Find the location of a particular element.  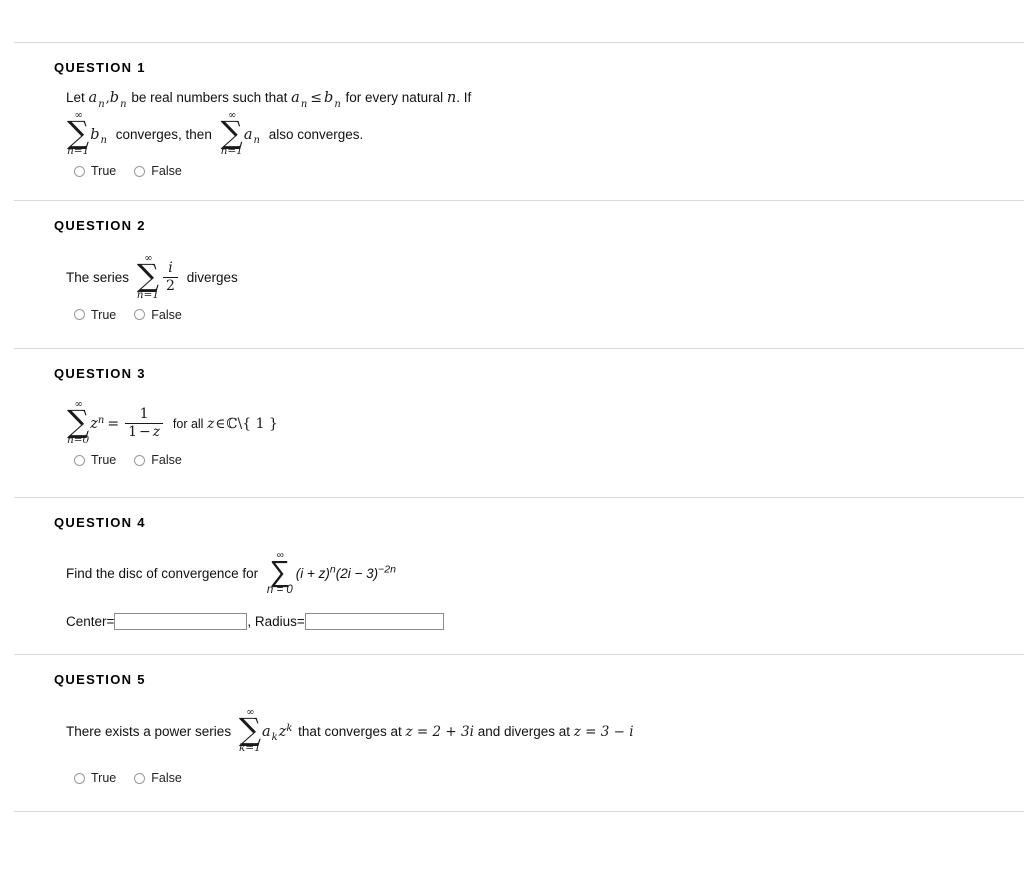

q1-text-also-converges: also converges. is located at coordinates (316, 134).